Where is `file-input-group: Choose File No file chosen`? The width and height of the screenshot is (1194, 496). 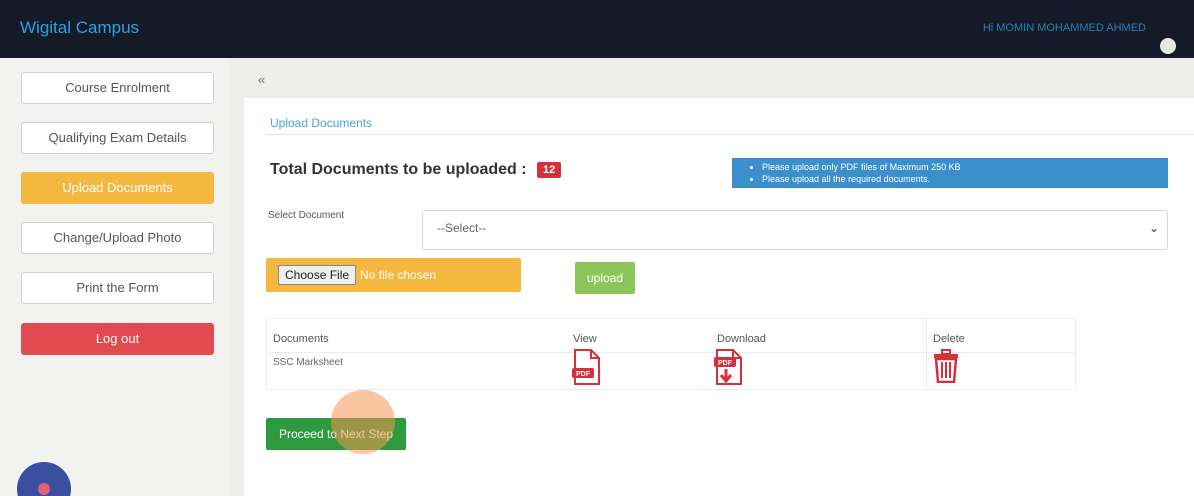
file-input-group: Choose File No file chosen is located at coordinates (393, 275).